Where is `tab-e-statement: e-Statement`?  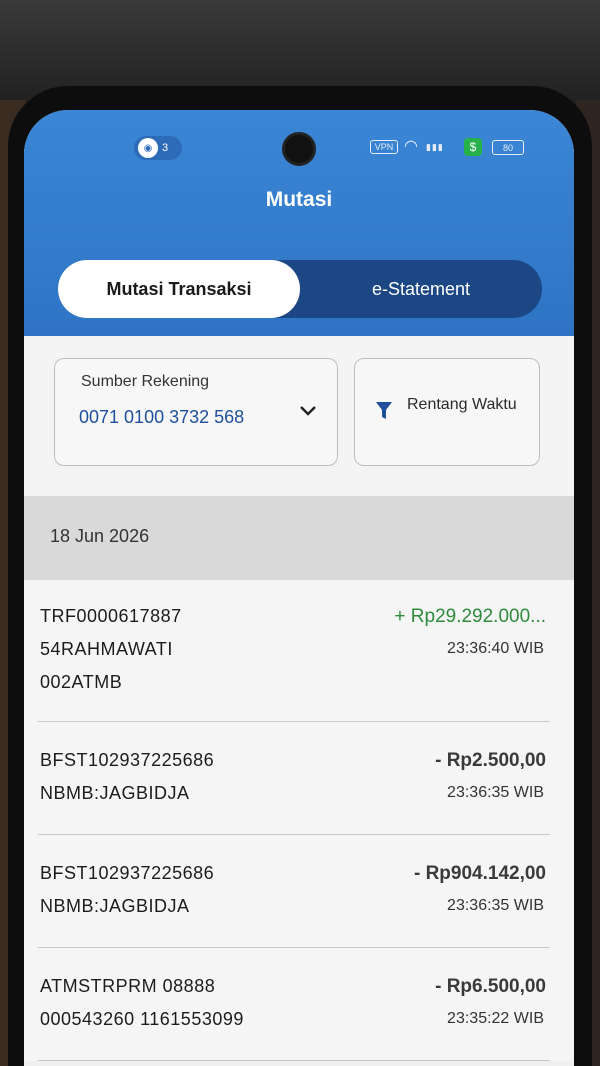 tab-e-statement: e-Statement is located at coordinates (421, 289).